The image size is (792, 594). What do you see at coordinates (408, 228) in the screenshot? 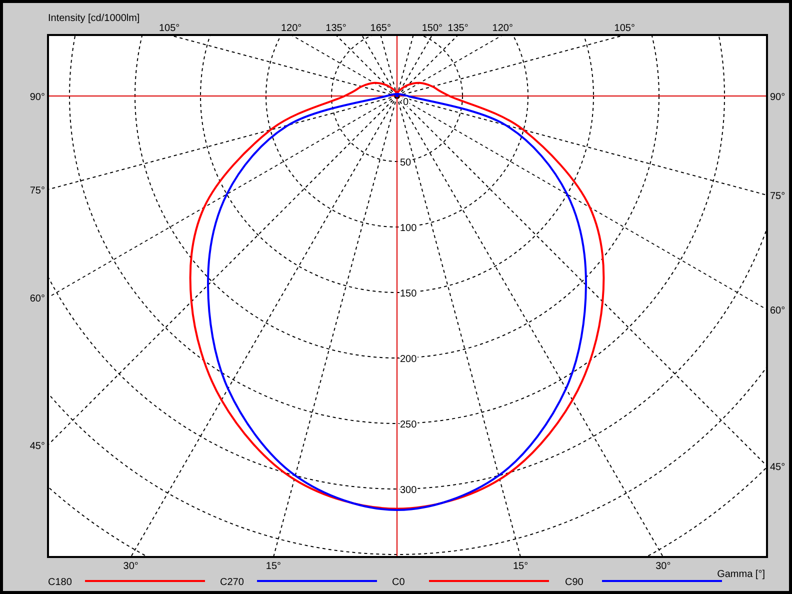
I see `intensity-tick-label: 100` at bounding box center [408, 228].